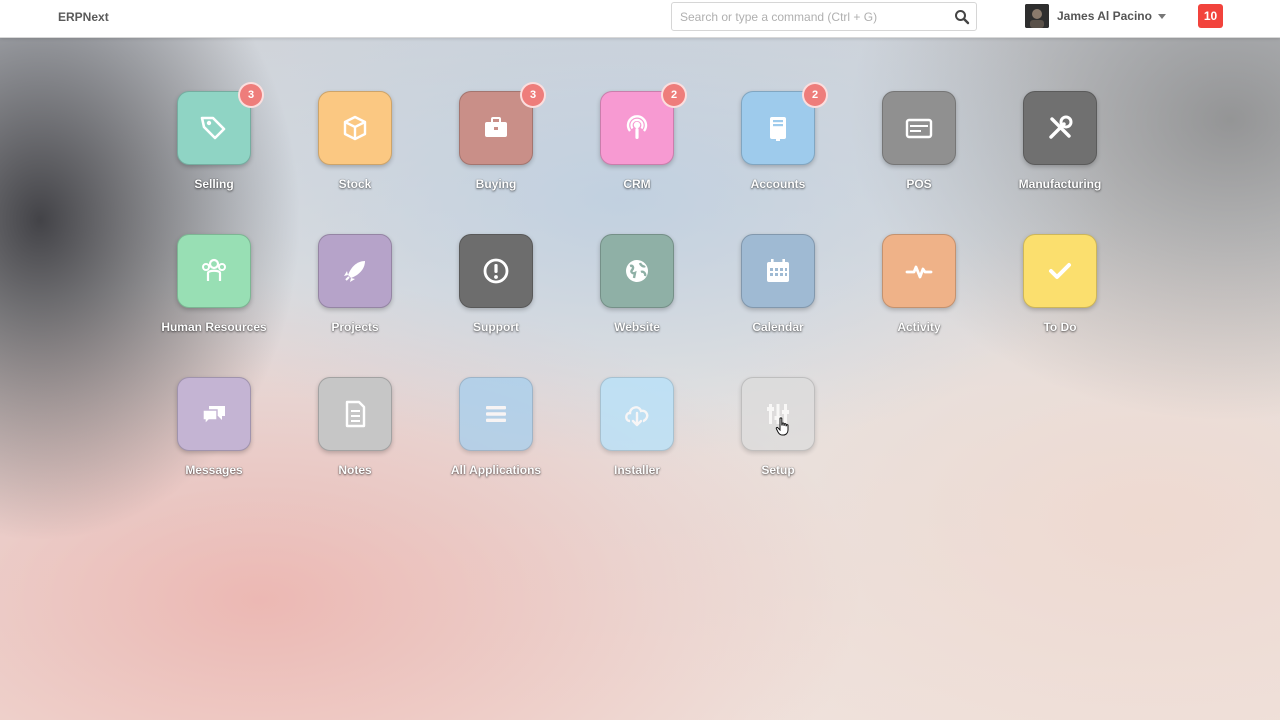 The image size is (1280, 720). I want to click on app-tile-to-do, so click(1060, 271).